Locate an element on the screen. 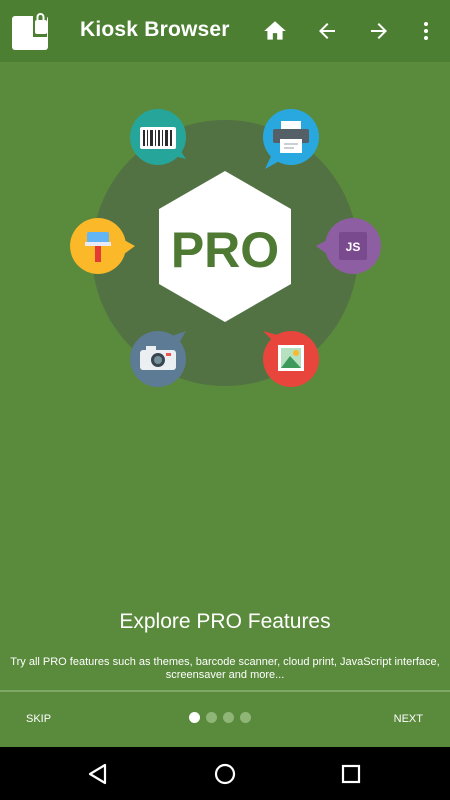  back-arrow-icon is located at coordinates (327, 31).